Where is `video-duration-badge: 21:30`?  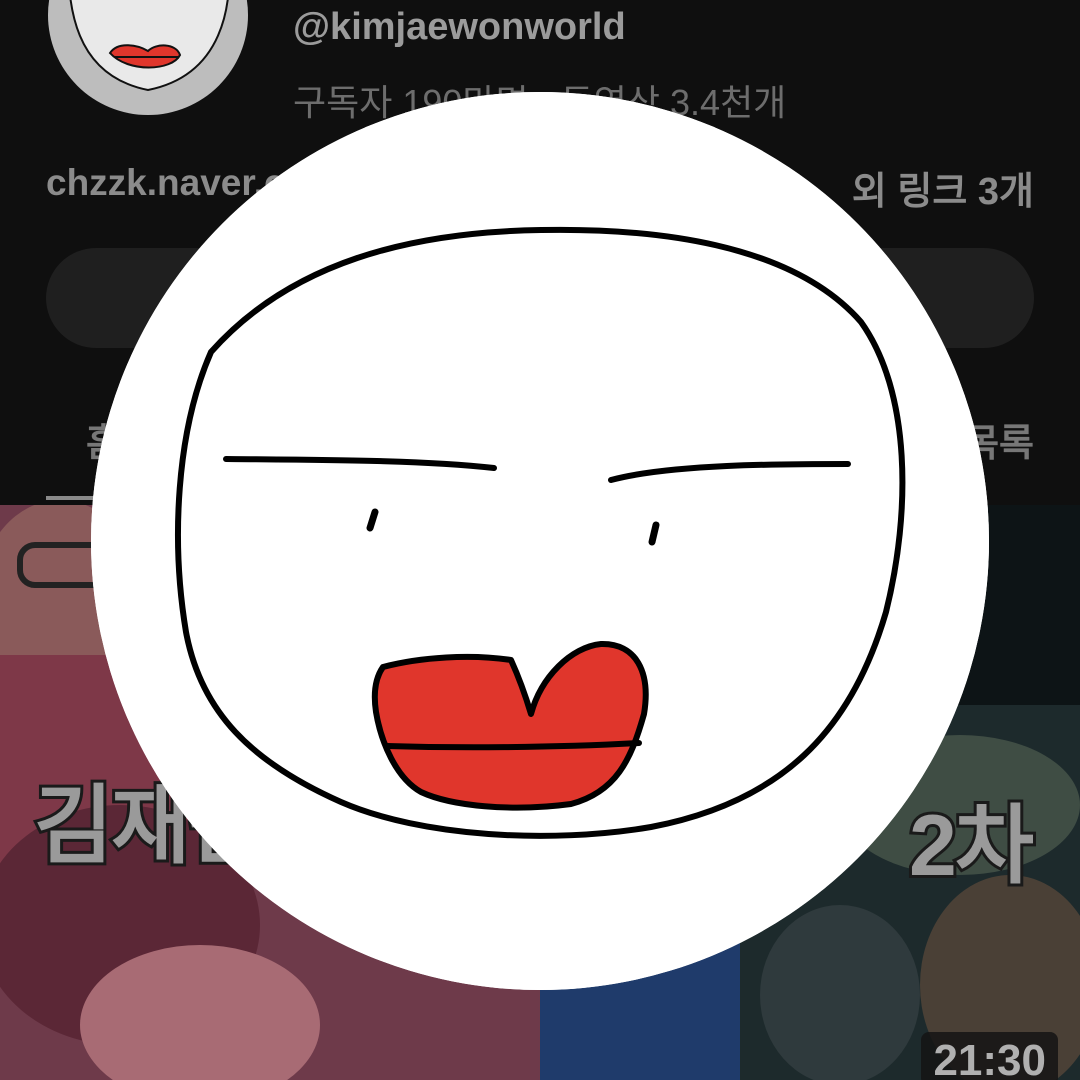
video-duration-badge: 21:30 is located at coordinates (989, 1056).